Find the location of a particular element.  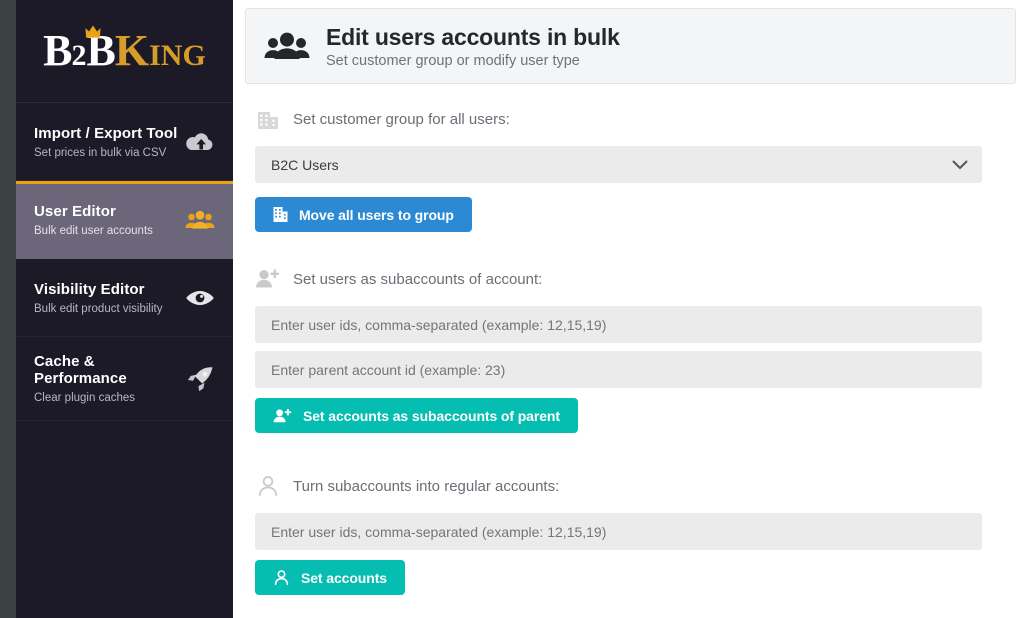

sidebar-item-title: Visibility Editor is located at coordinates (89, 289).